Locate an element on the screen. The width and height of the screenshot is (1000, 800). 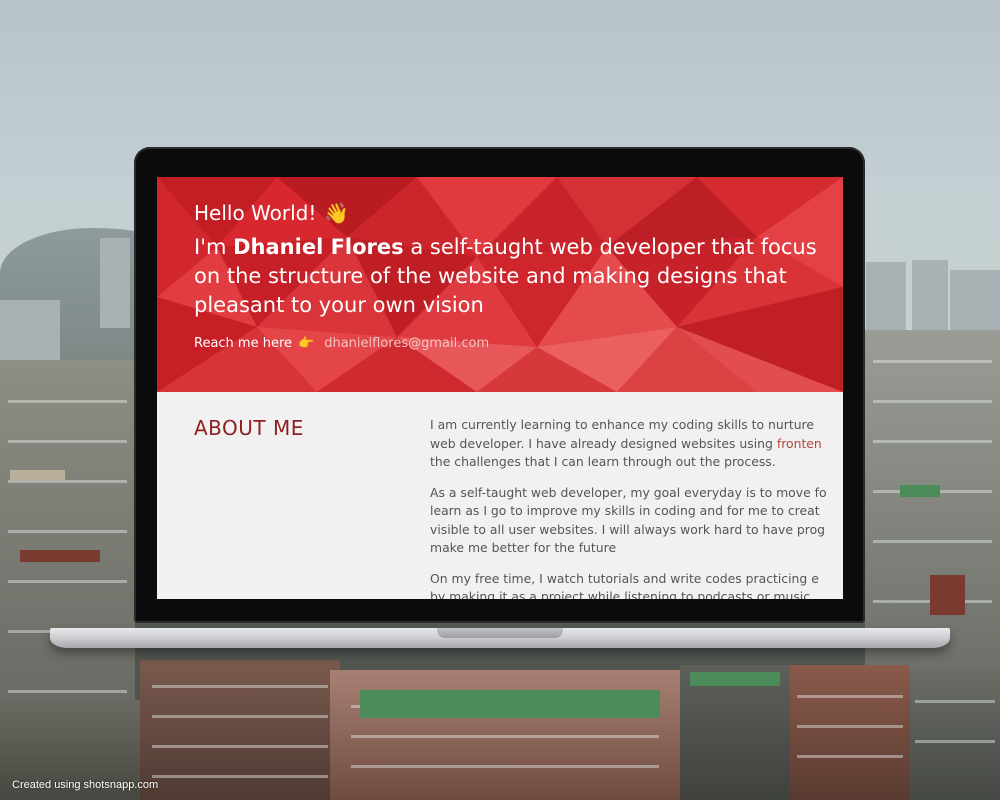
email-link: dhanielflores@gmail.com is located at coordinates (406, 343).